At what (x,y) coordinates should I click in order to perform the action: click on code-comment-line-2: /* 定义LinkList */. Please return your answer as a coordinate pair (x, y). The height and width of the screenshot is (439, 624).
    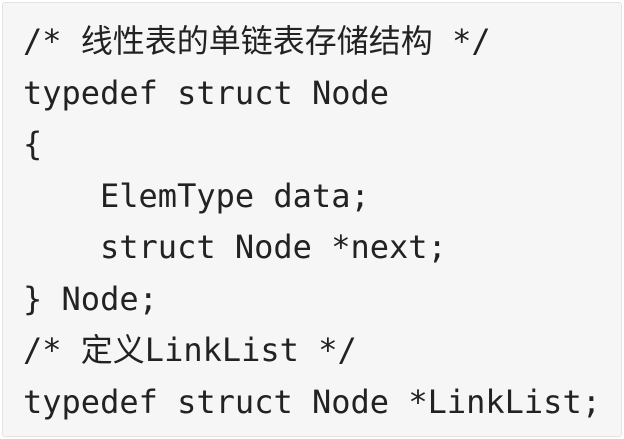
    Looking at the image, I should click on (190, 350).